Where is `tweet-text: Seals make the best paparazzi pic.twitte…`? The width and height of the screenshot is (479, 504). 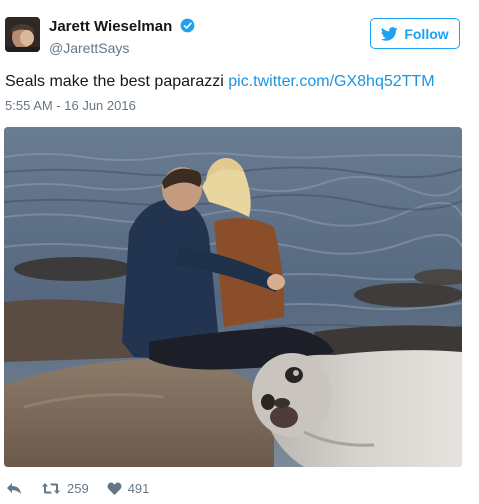 tweet-text: Seals make the best paparazzi pic.twitte… is located at coordinates (220, 82).